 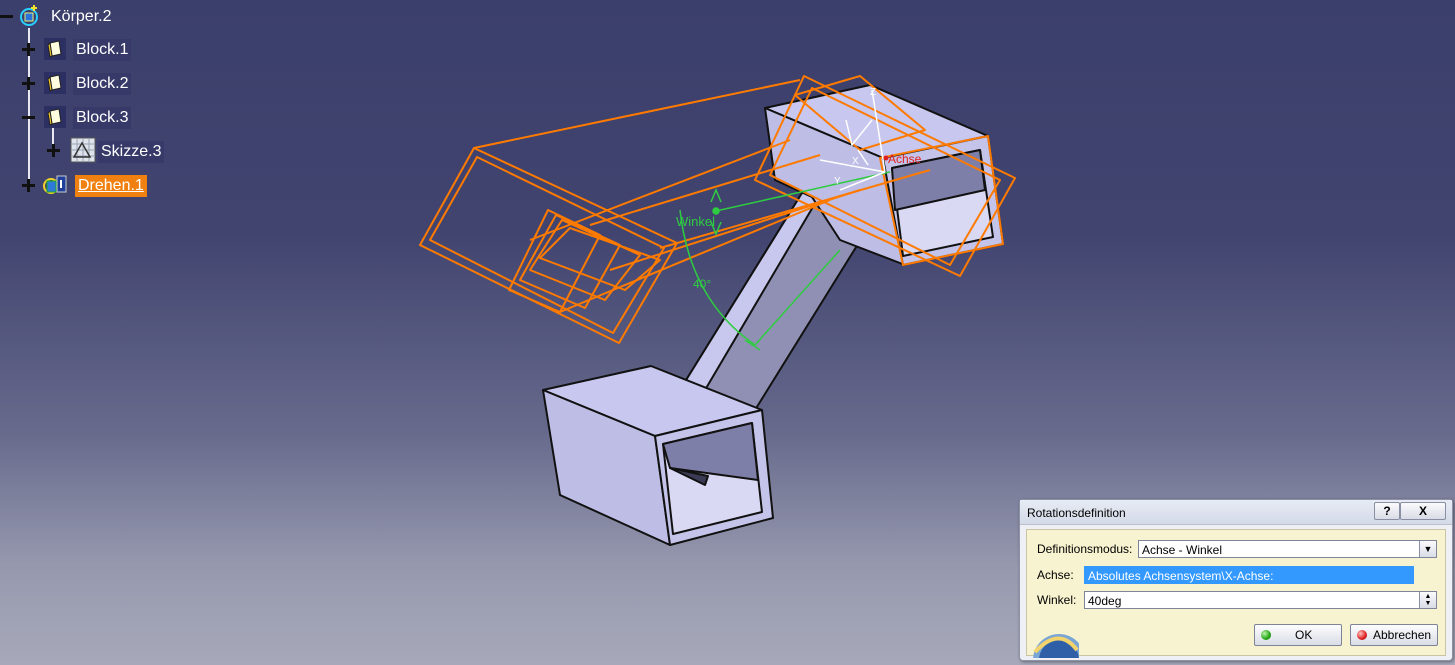 I want to click on body-icon, so click(x=29, y=15).